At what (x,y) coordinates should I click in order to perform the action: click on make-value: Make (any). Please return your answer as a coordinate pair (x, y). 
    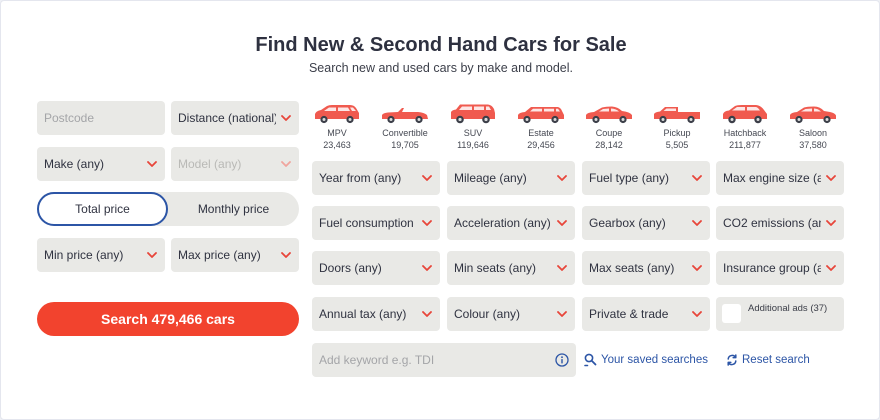
    Looking at the image, I should click on (74, 164).